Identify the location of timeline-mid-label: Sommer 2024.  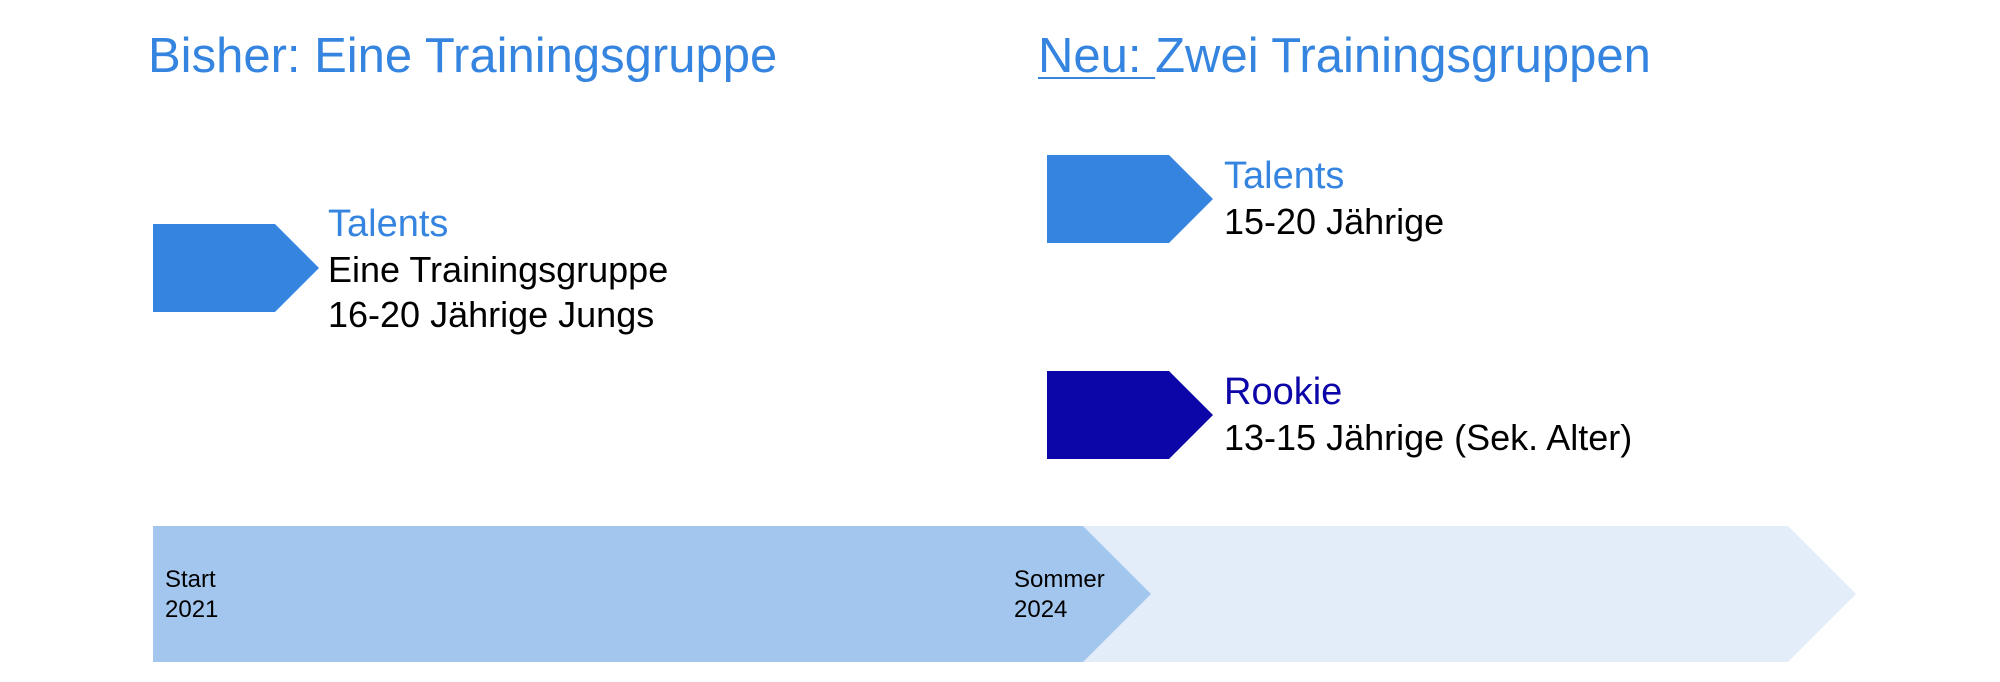
(1059, 595).